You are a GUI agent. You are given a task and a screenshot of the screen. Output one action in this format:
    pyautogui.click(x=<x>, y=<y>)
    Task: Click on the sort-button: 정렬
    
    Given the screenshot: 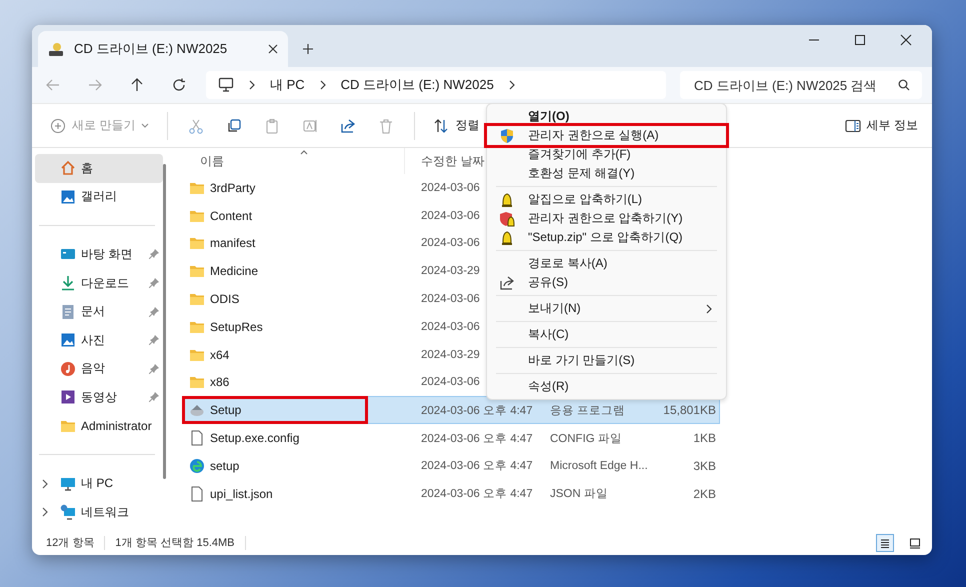 What is the action you would take?
    pyautogui.click(x=456, y=125)
    